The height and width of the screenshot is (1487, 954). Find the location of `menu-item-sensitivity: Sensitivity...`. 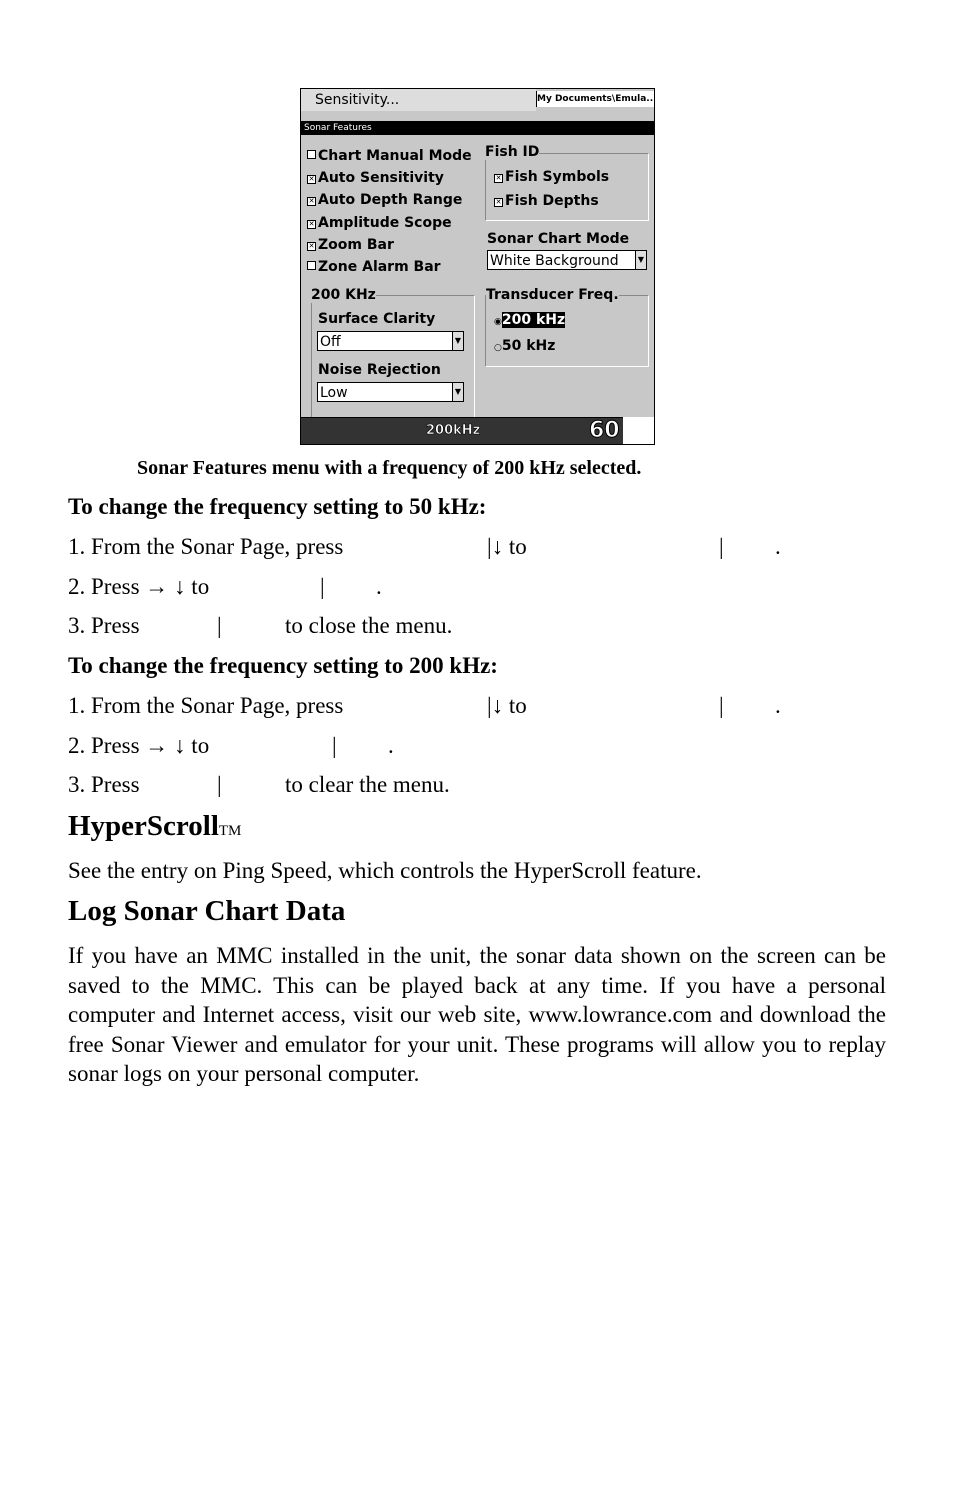

menu-item-sensitivity: Sensitivity... is located at coordinates (357, 100).